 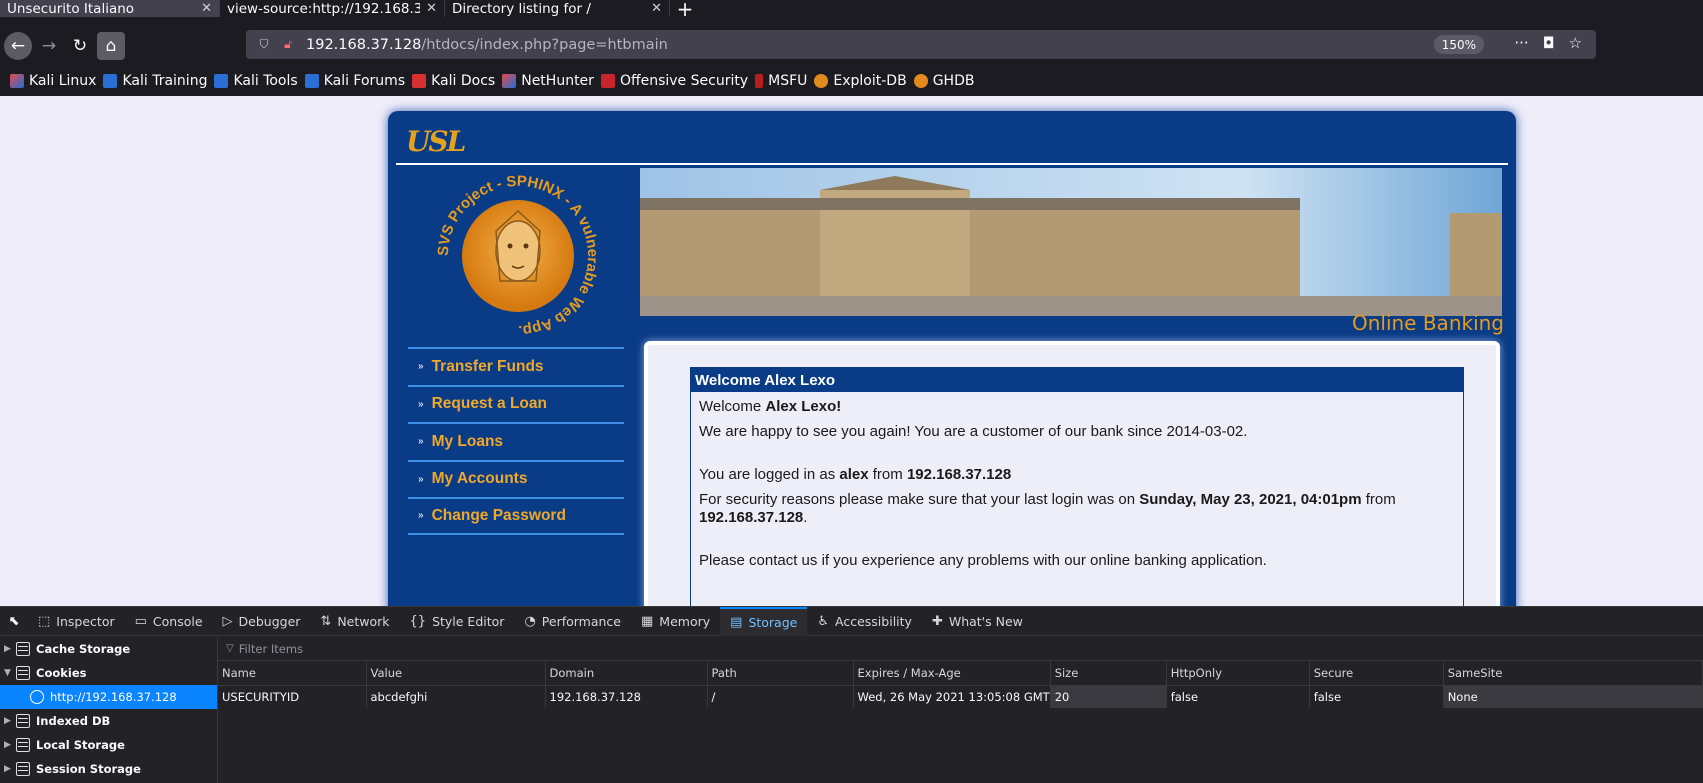 What do you see at coordinates (418, 621) in the screenshot?
I see `style-editor-icon: {}` at bounding box center [418, 621].